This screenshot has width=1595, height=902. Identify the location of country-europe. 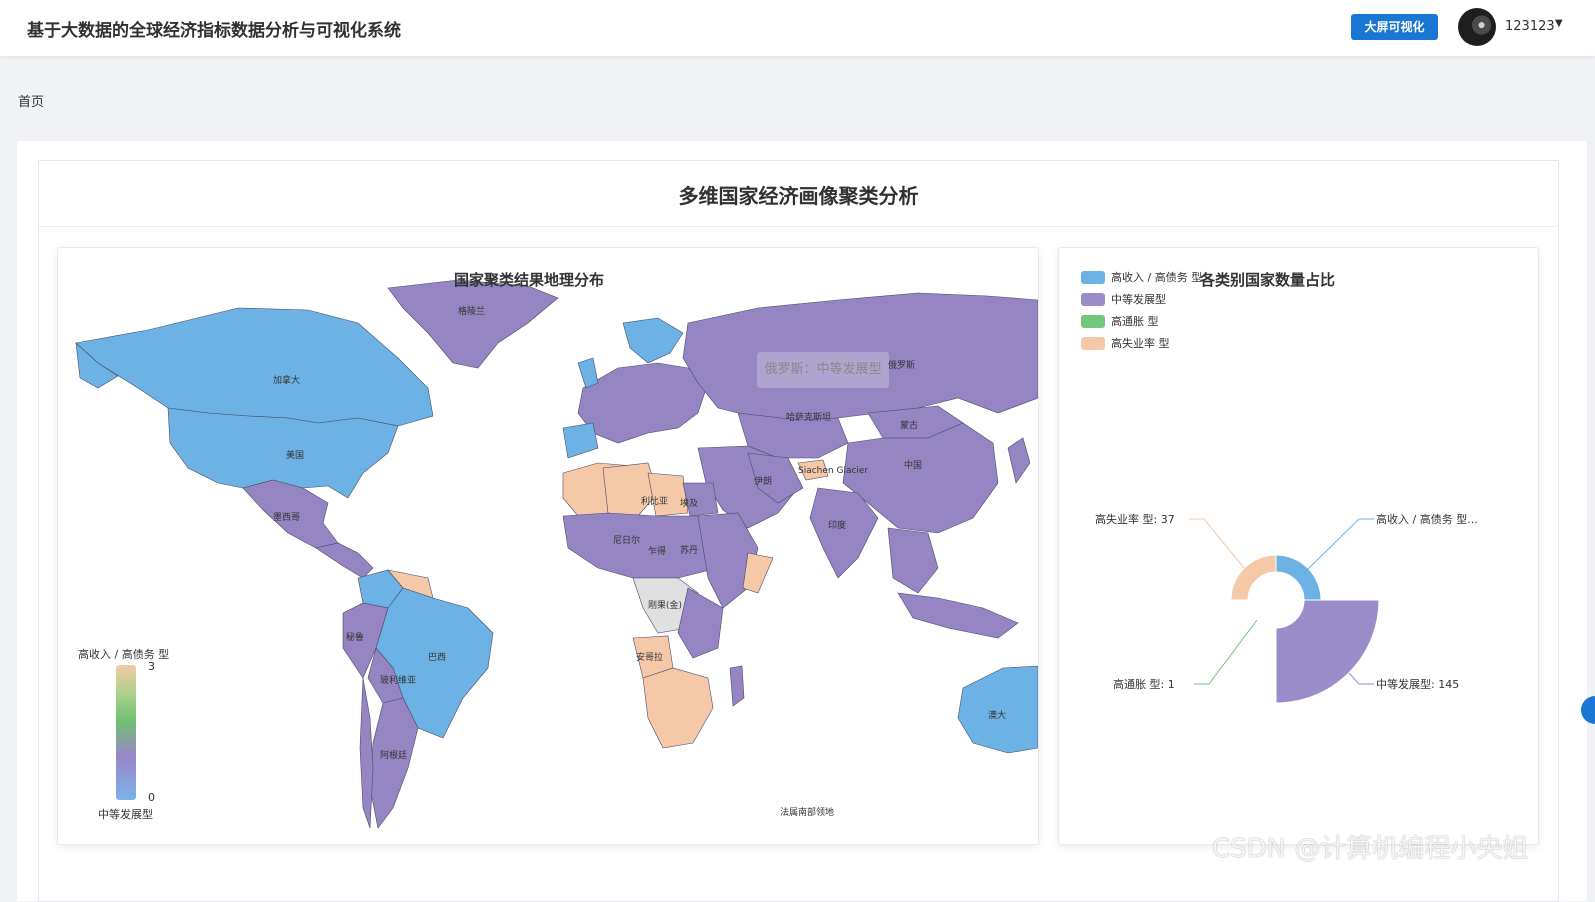
(643, 403).